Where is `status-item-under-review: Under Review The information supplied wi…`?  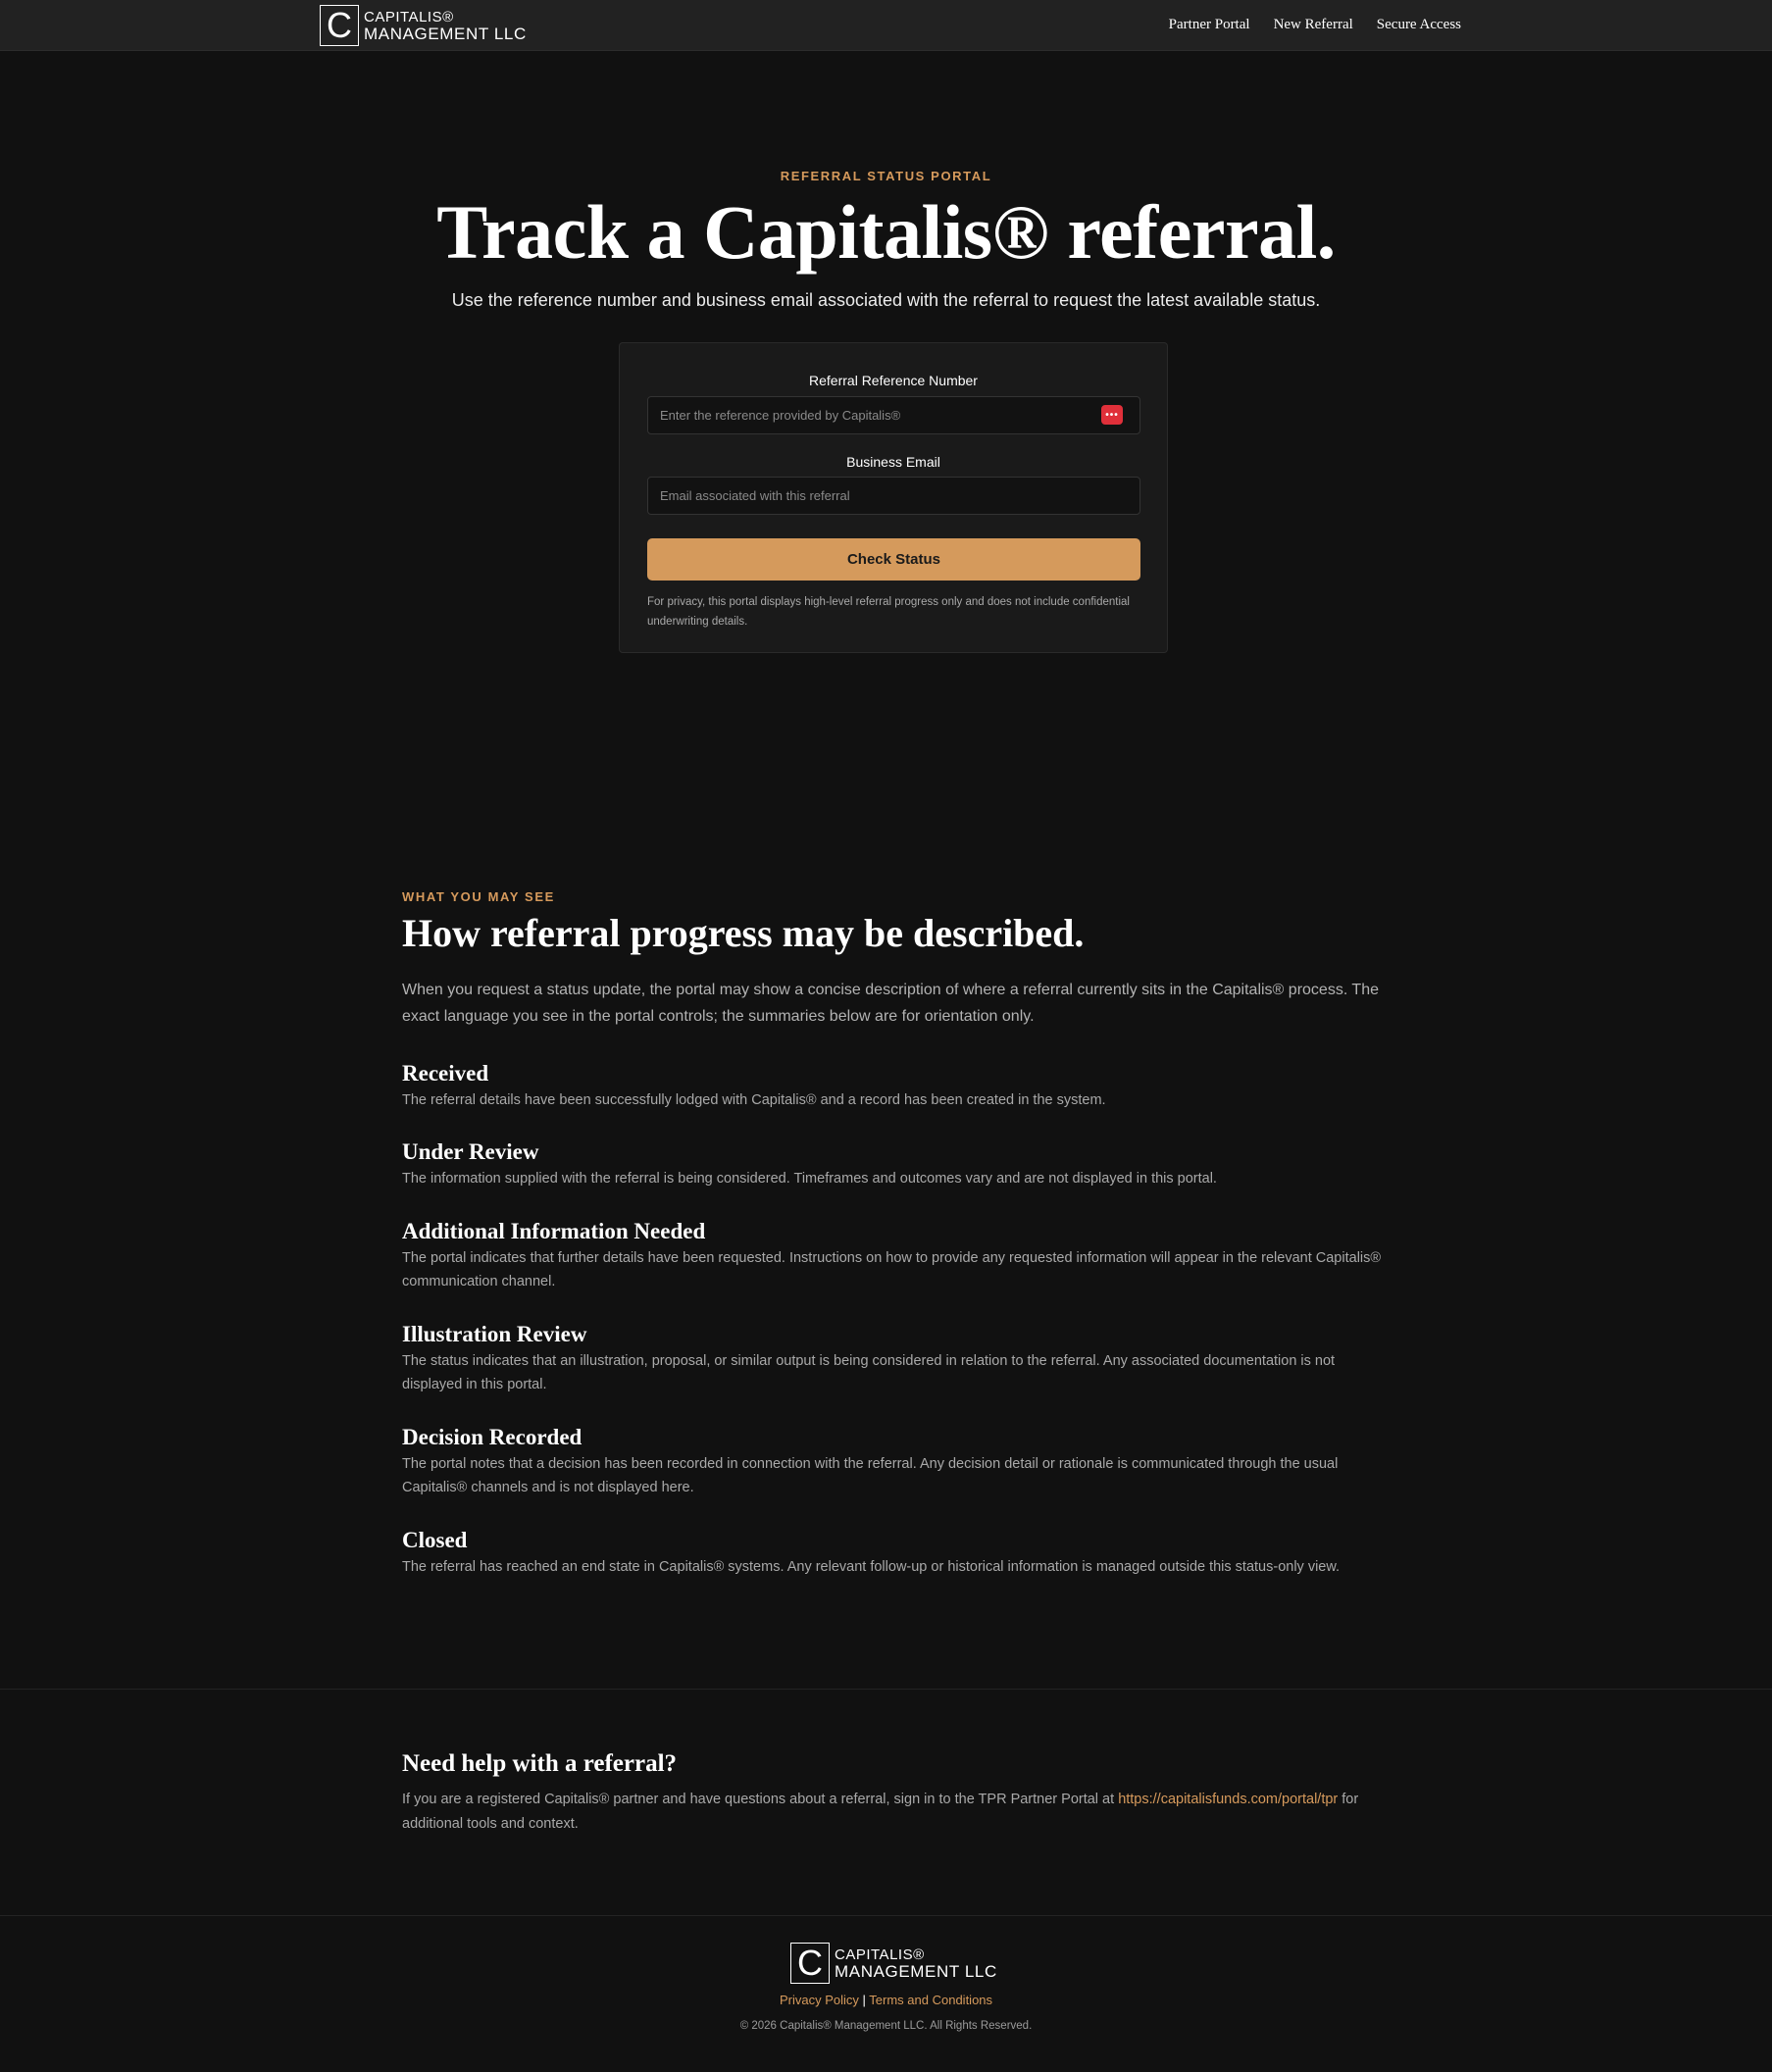
status-item-under-review: Under Review The information supplied wi… is located at coordinates (893, 1164).